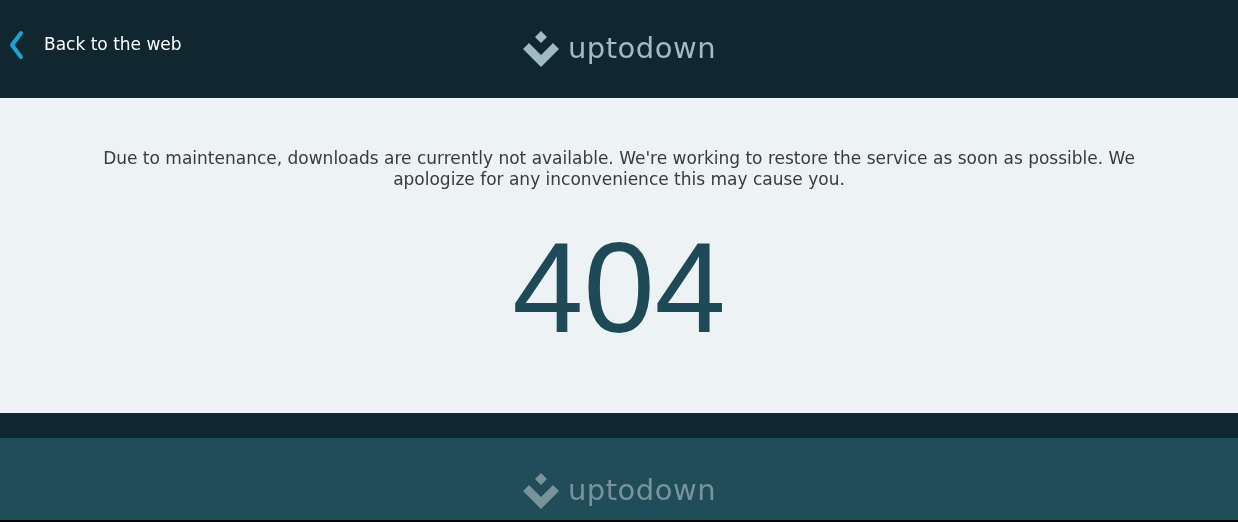 This screenshot has height=522, width=1238. I want to click on maintenance-message: Due to maintenance, downloads are currently not available. We're working to restore the service as soon as possible. We apologize for any inconvenience this may cause you., so click(619, 168).